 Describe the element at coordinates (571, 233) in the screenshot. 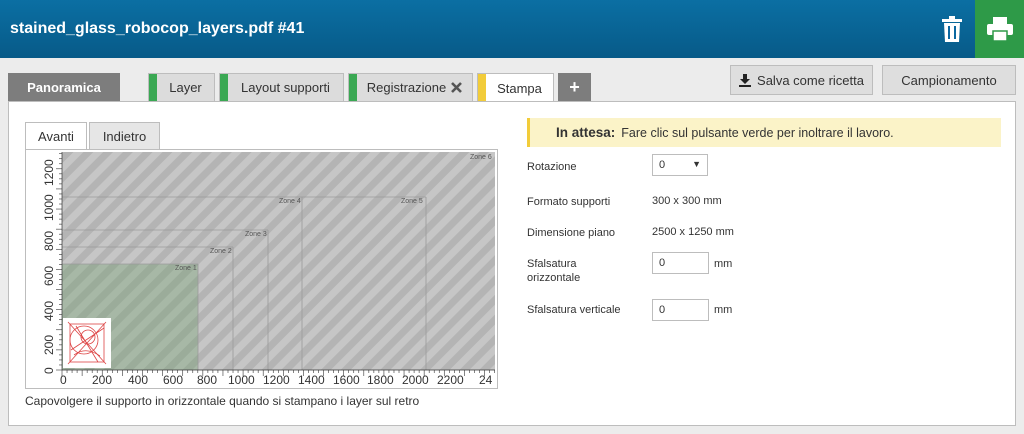

I see `bed-size-label: Dimensione piano` at that location.